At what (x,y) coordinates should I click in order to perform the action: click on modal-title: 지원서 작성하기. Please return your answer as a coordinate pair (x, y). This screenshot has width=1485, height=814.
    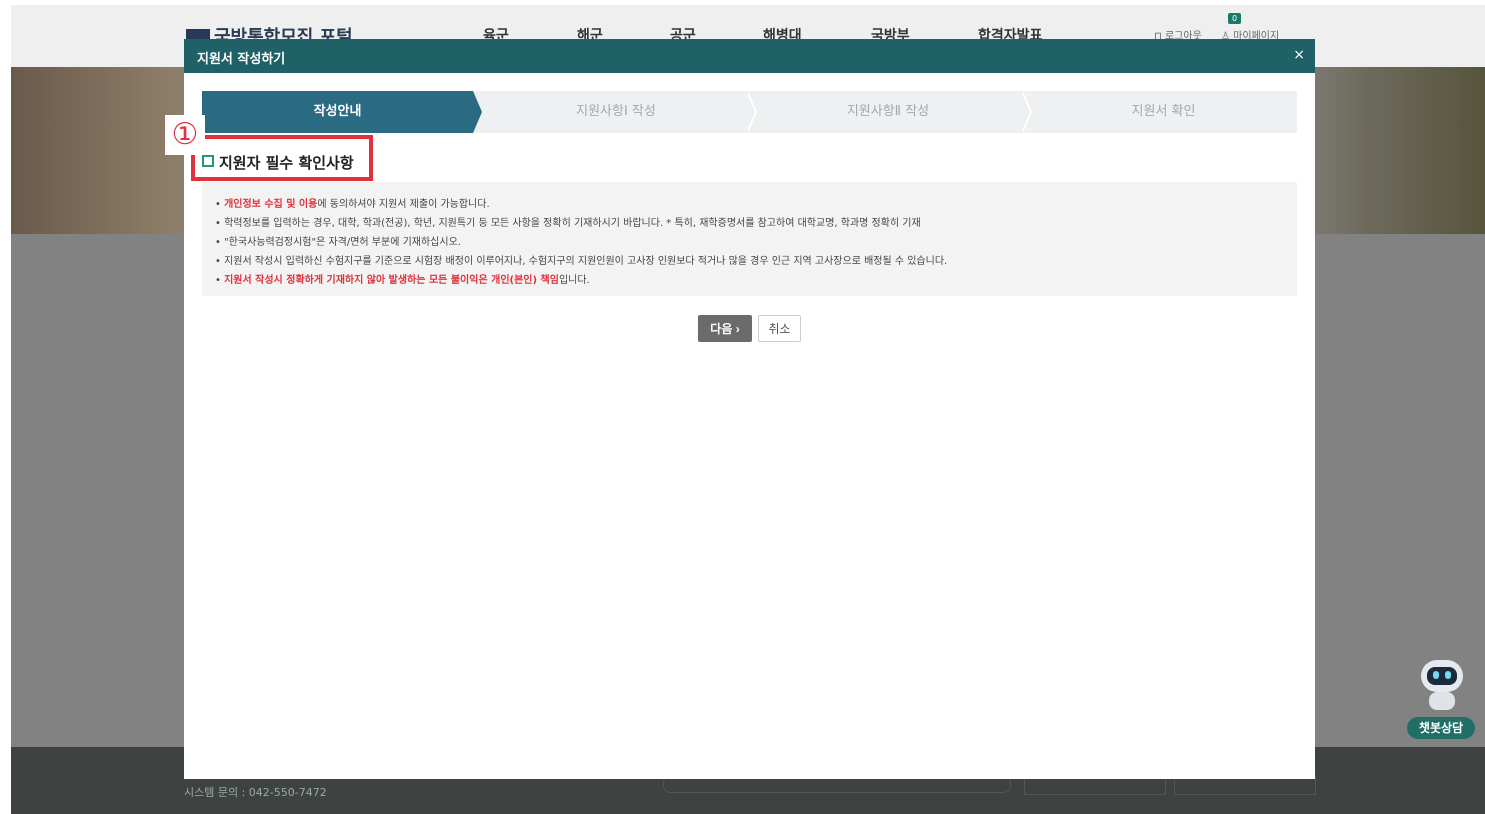
    Looking at the image, I should click on (241, 59).